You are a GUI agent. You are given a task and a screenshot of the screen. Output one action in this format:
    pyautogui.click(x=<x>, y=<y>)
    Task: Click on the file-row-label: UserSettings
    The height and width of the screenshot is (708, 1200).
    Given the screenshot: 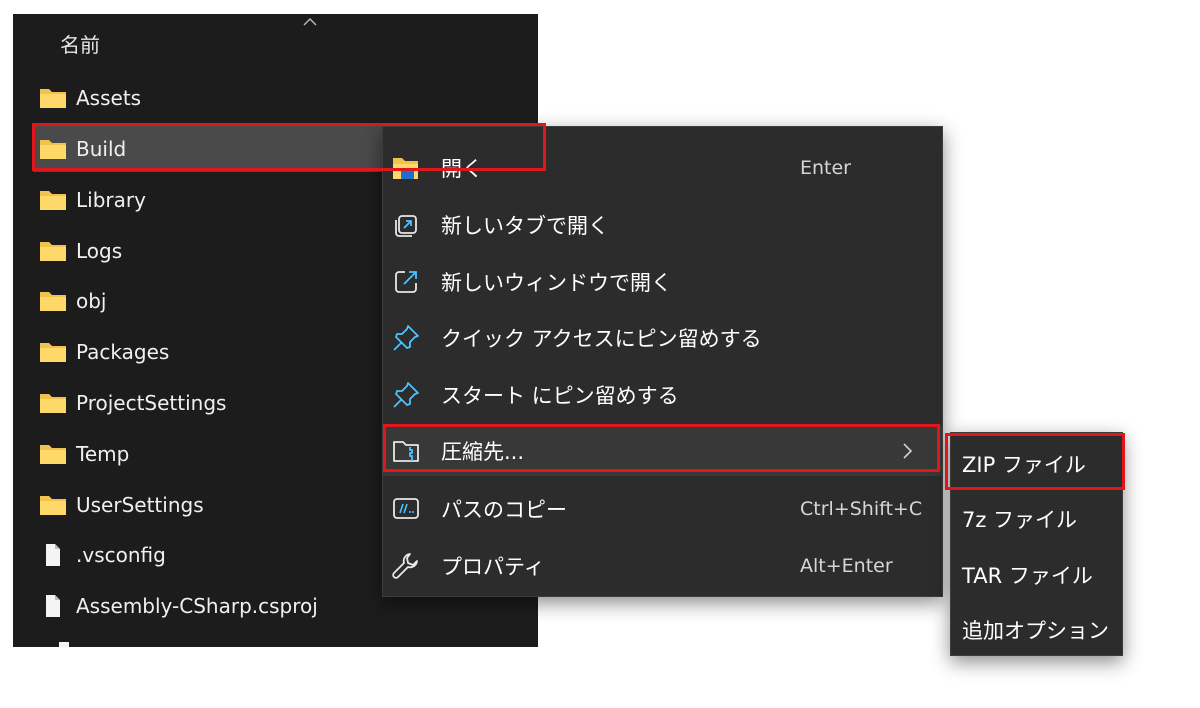 What is the action you would take?
    pyautogui.click(x=140, y=505)
    